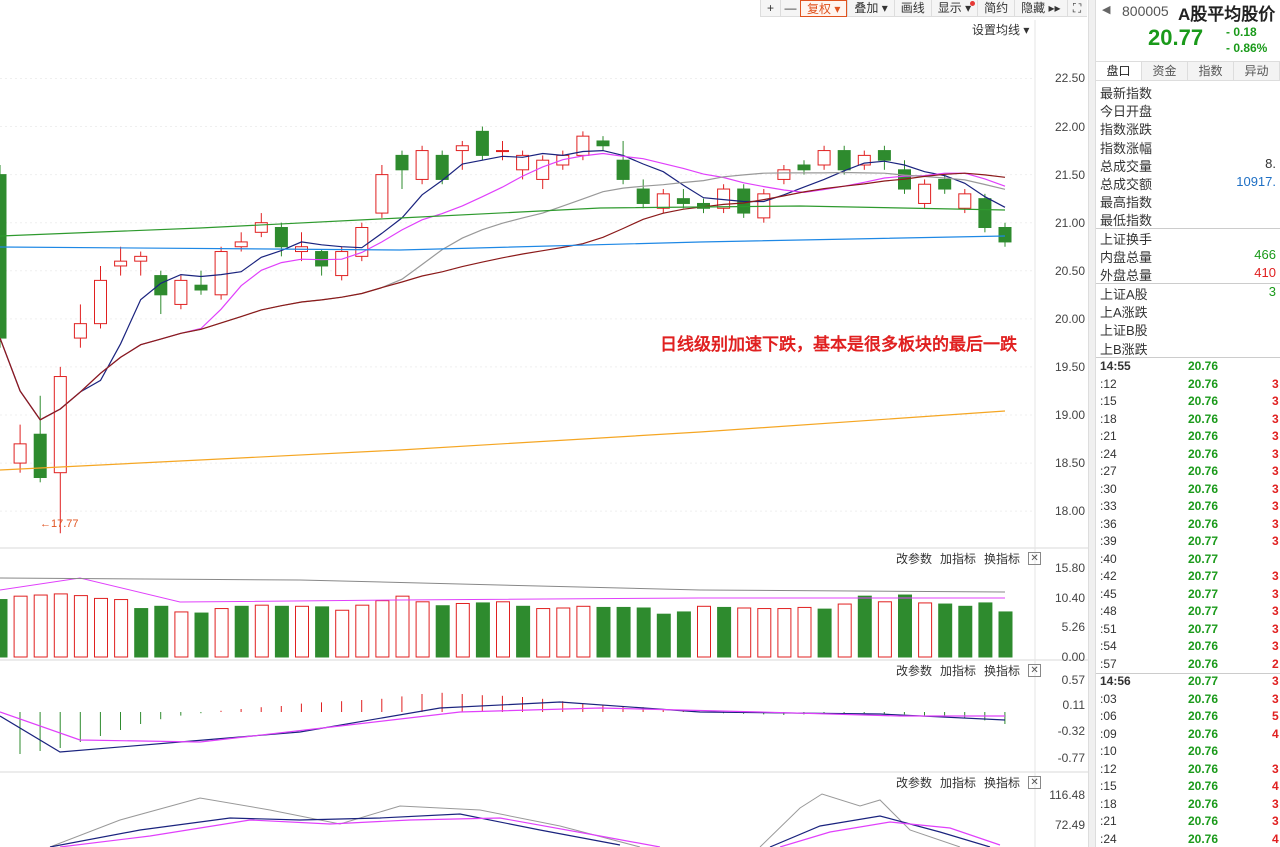  Describe the element at coordinates (870, 8) in the screenshot. I see `diejia-button: 叠加 ▾` at that location.